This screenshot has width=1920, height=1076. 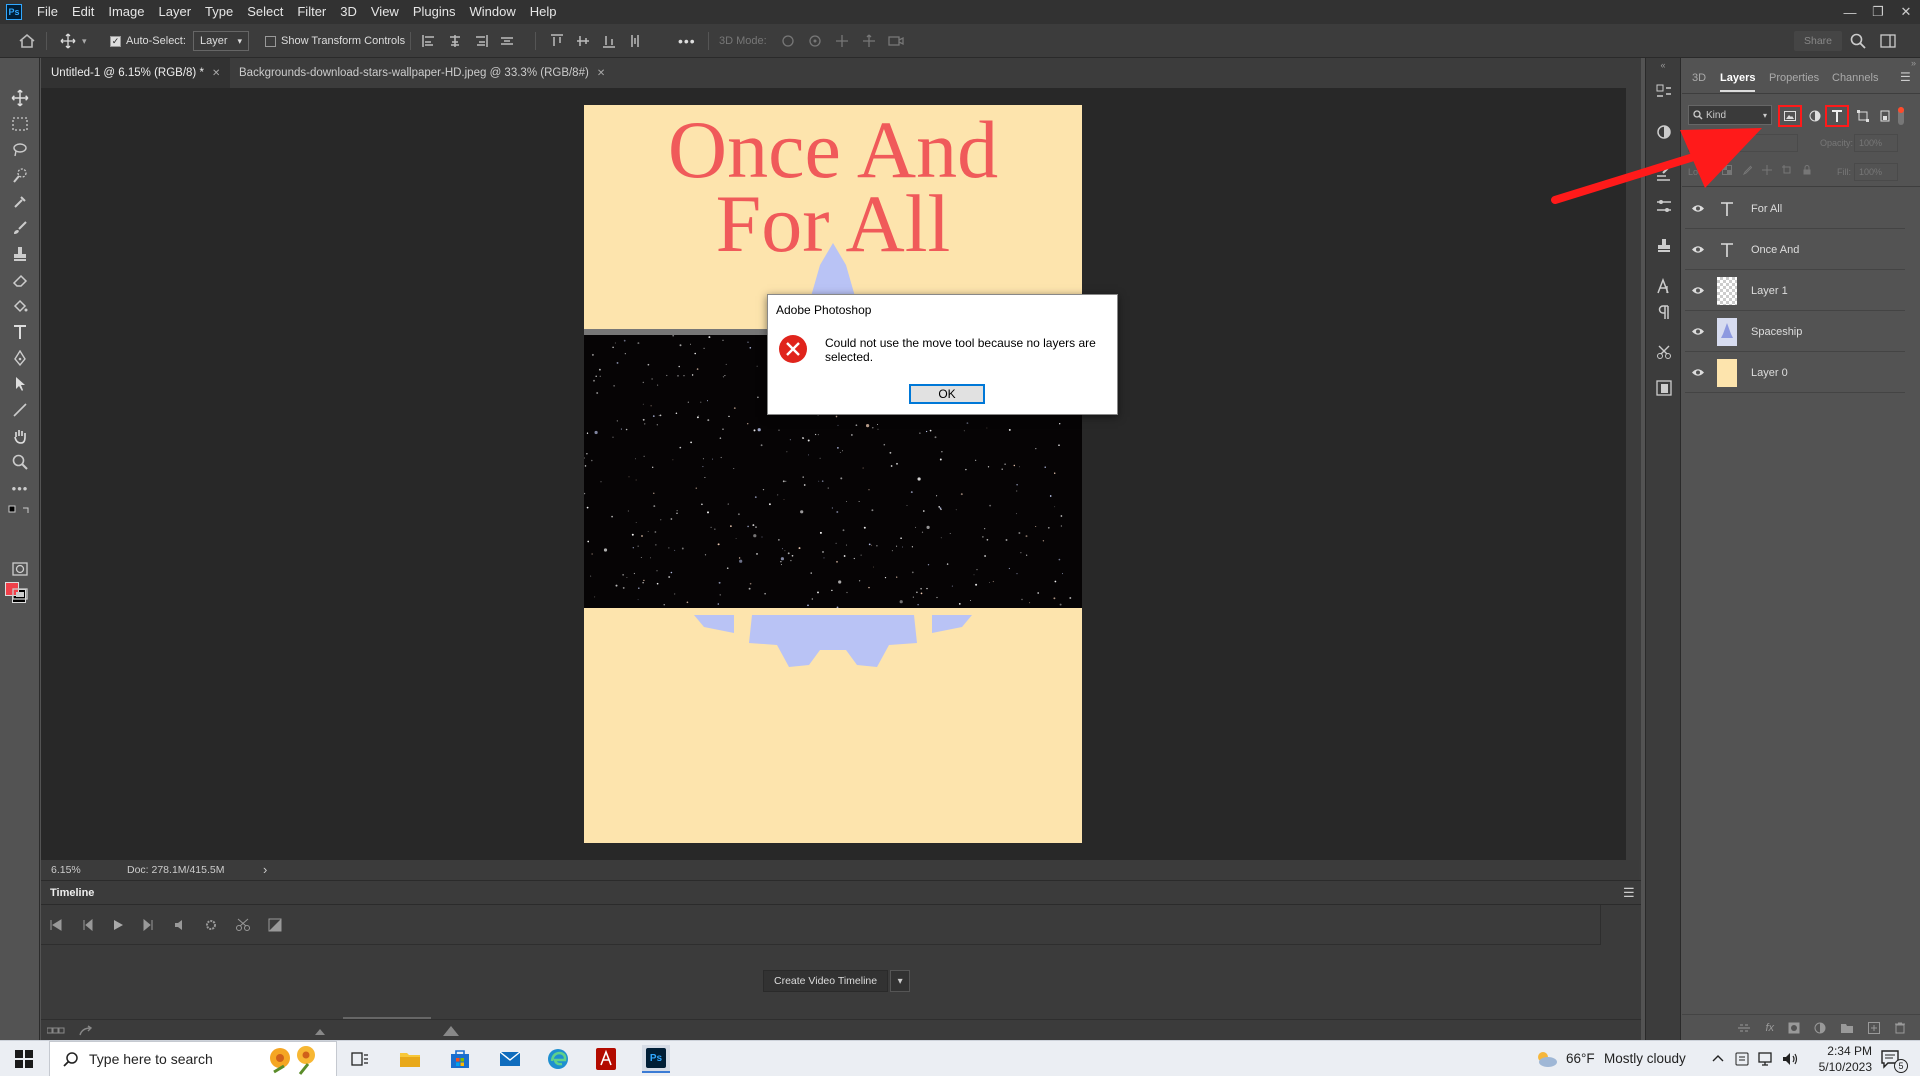 I want to click on home-icon, so click(x=27, y=41).